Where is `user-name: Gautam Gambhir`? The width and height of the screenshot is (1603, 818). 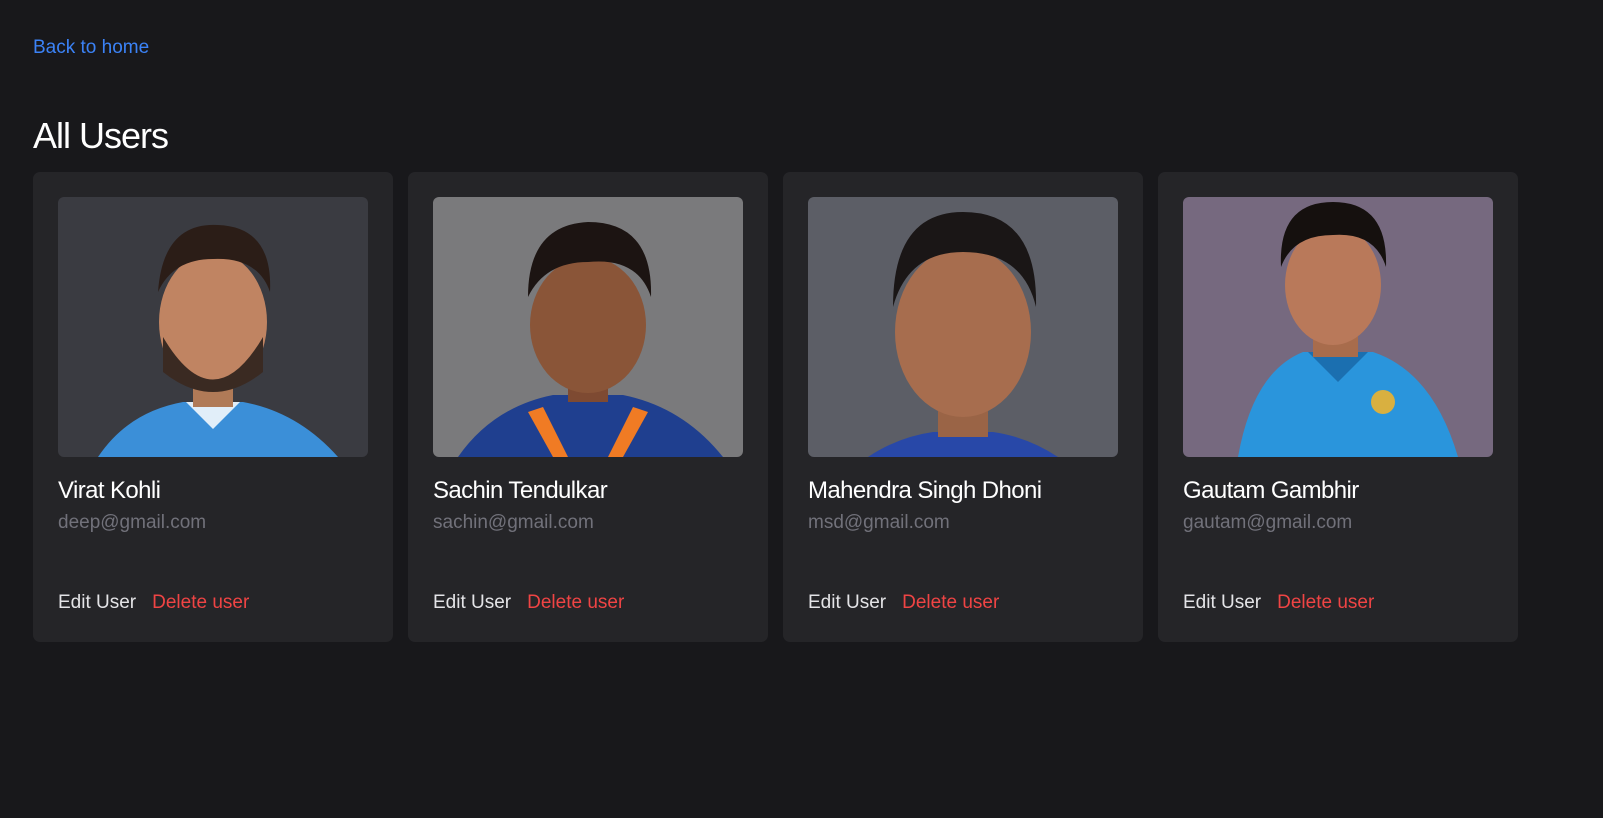 user-name: Gautam Gambhir is located at coordinates (1271, 490).